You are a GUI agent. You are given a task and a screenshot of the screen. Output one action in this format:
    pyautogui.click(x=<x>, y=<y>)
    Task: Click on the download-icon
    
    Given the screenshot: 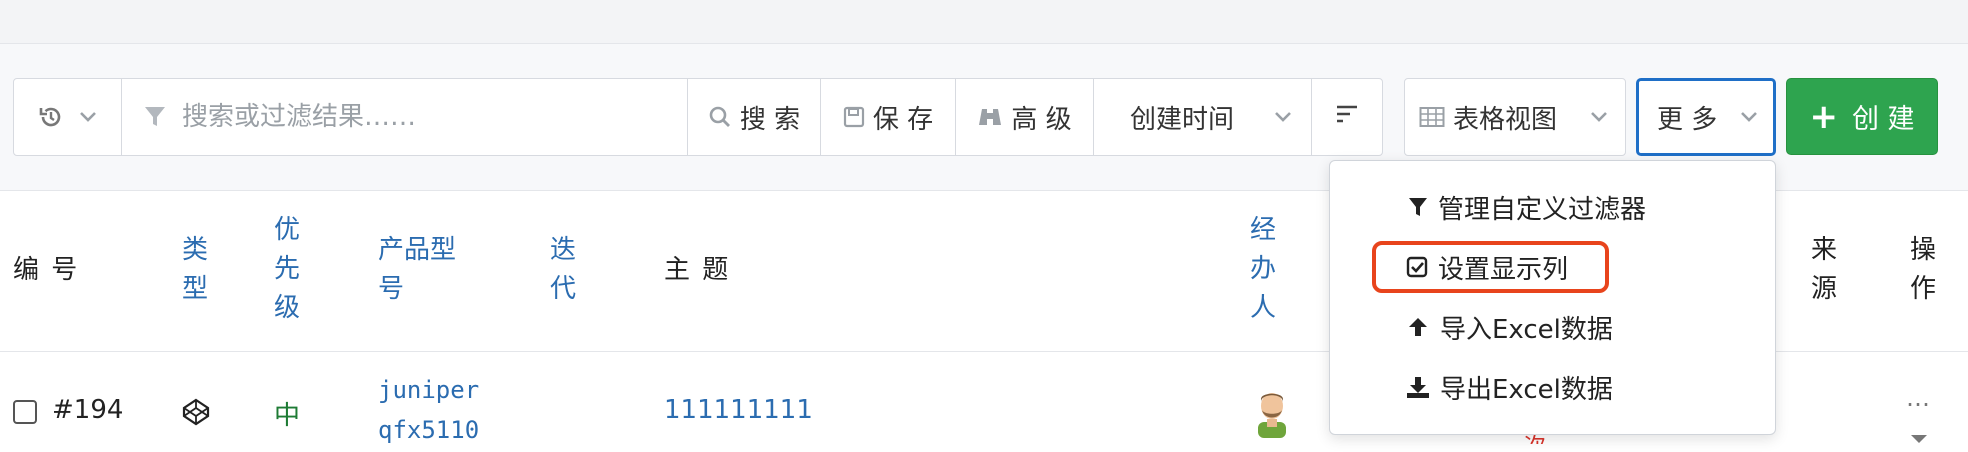 What is the action you would take?
    pyautogui.click(x=1418, y=387)
    